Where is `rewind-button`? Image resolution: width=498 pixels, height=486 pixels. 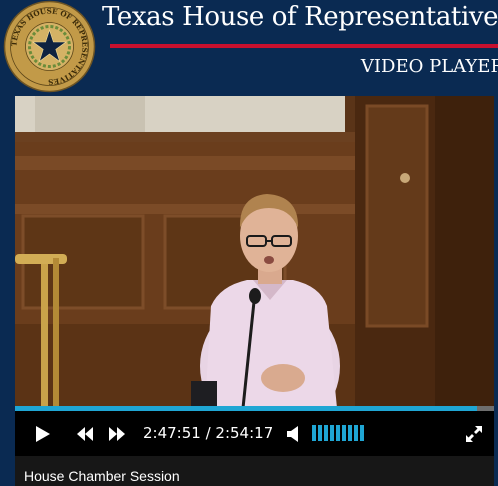
rewind-button is located at coordinates (85, 433).